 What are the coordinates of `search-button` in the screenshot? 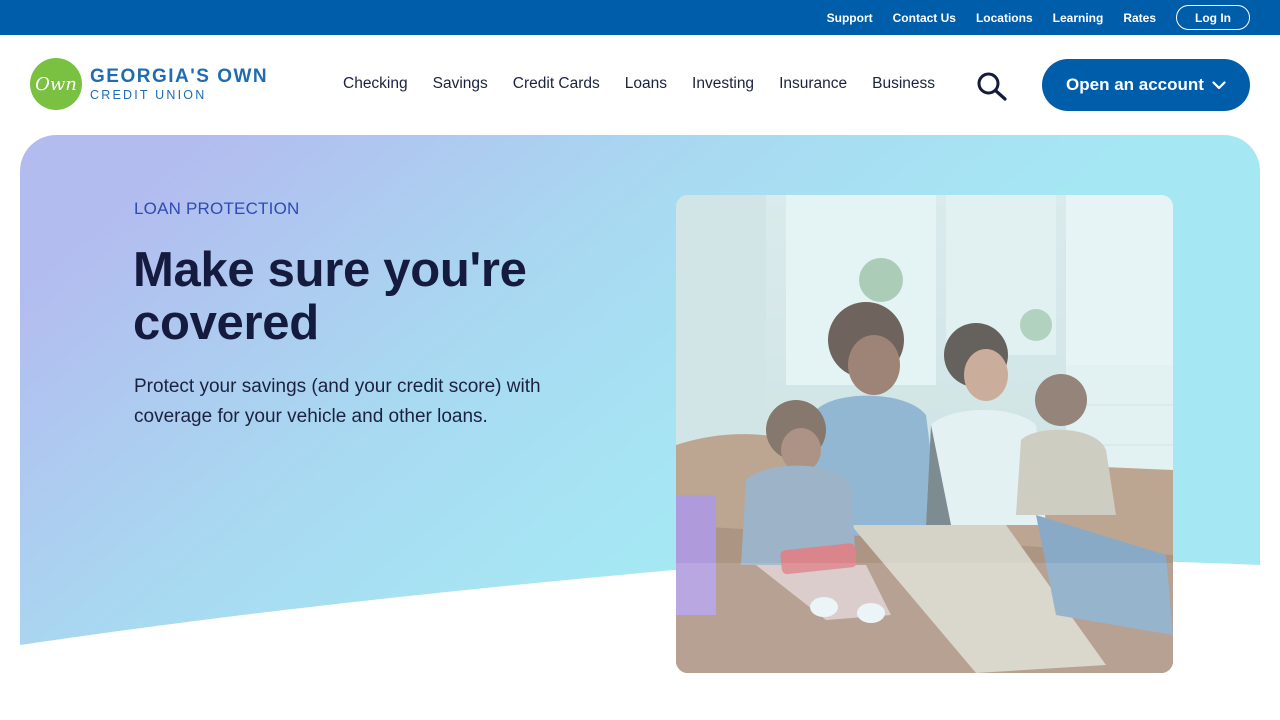 It's located at (992, 86).